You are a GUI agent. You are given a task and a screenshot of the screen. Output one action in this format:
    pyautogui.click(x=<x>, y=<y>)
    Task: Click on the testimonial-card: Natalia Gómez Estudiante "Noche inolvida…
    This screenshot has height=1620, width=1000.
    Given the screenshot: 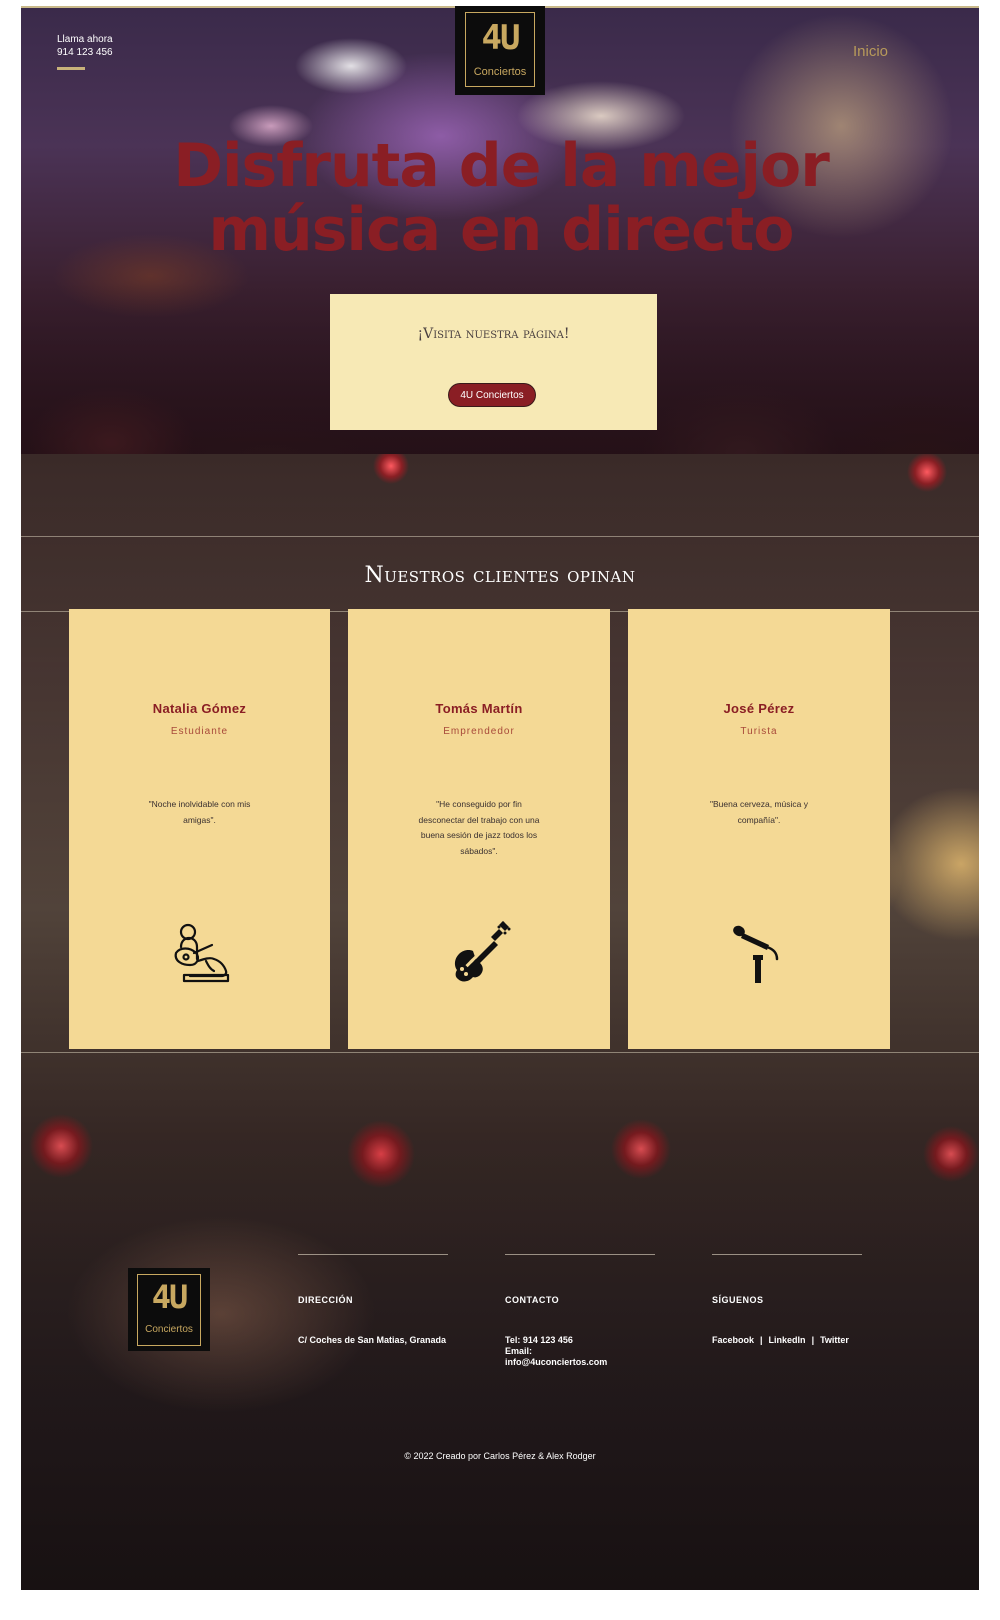 What is the action you would take?
    pyautogui.click(x=199, y=829)
    